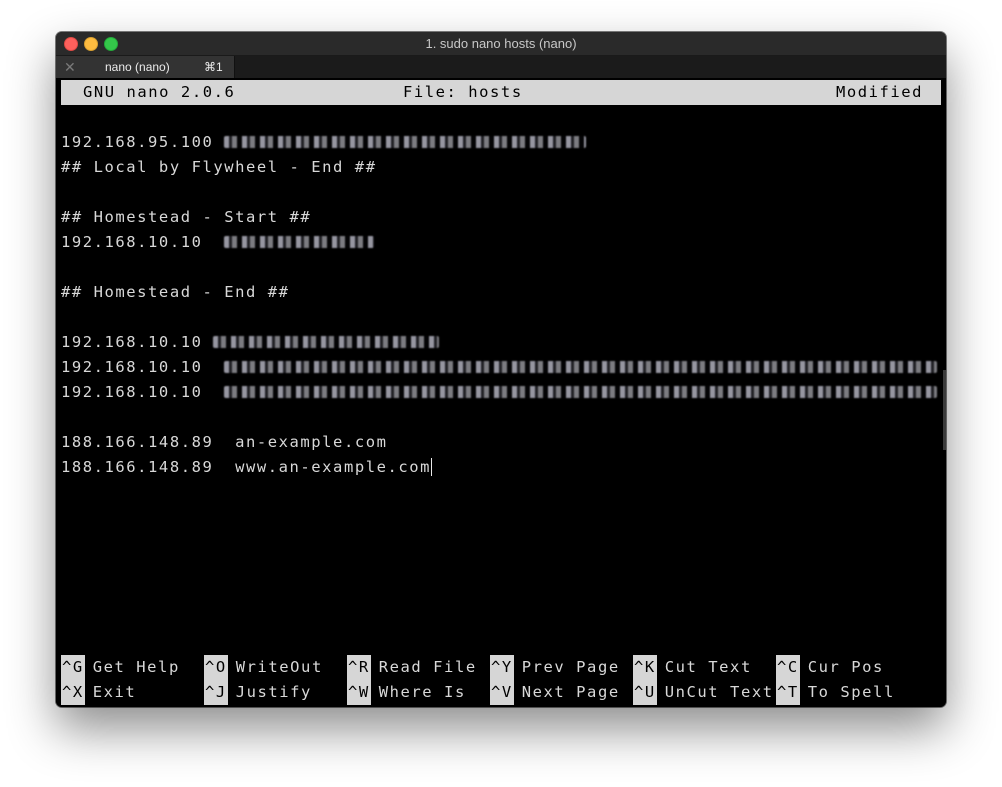 The image size is (1002, 787). I want to click on shortcut-key: ^V, so click(502, 692).